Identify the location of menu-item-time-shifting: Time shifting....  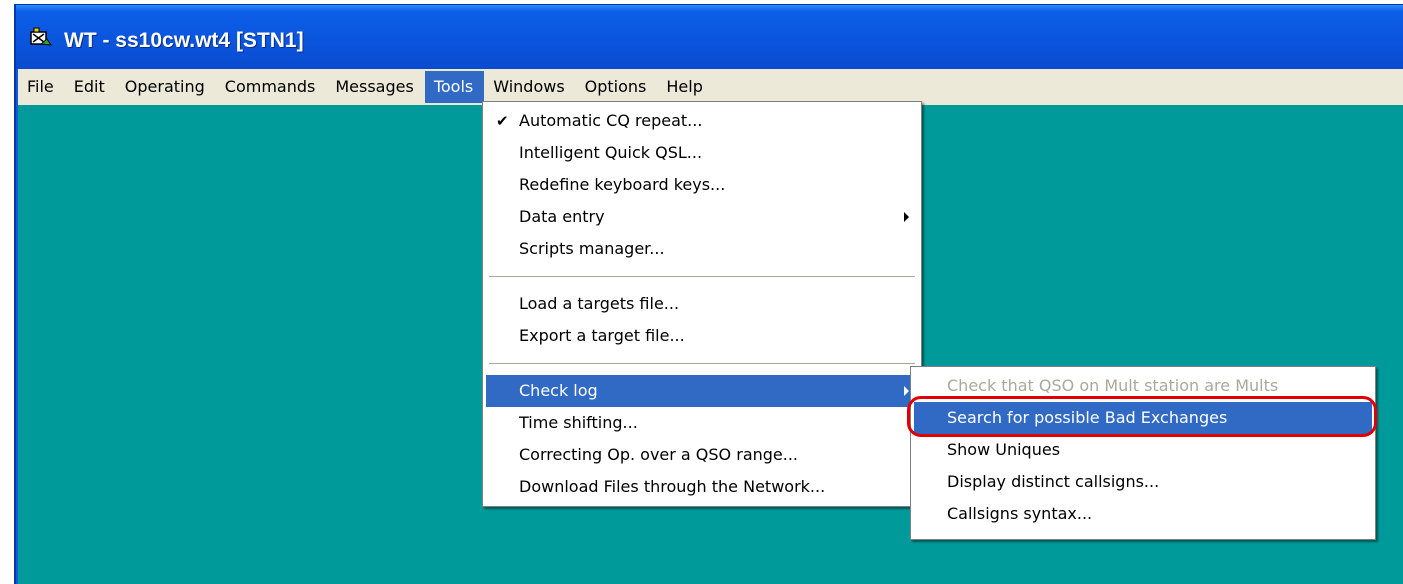
(702, 423).